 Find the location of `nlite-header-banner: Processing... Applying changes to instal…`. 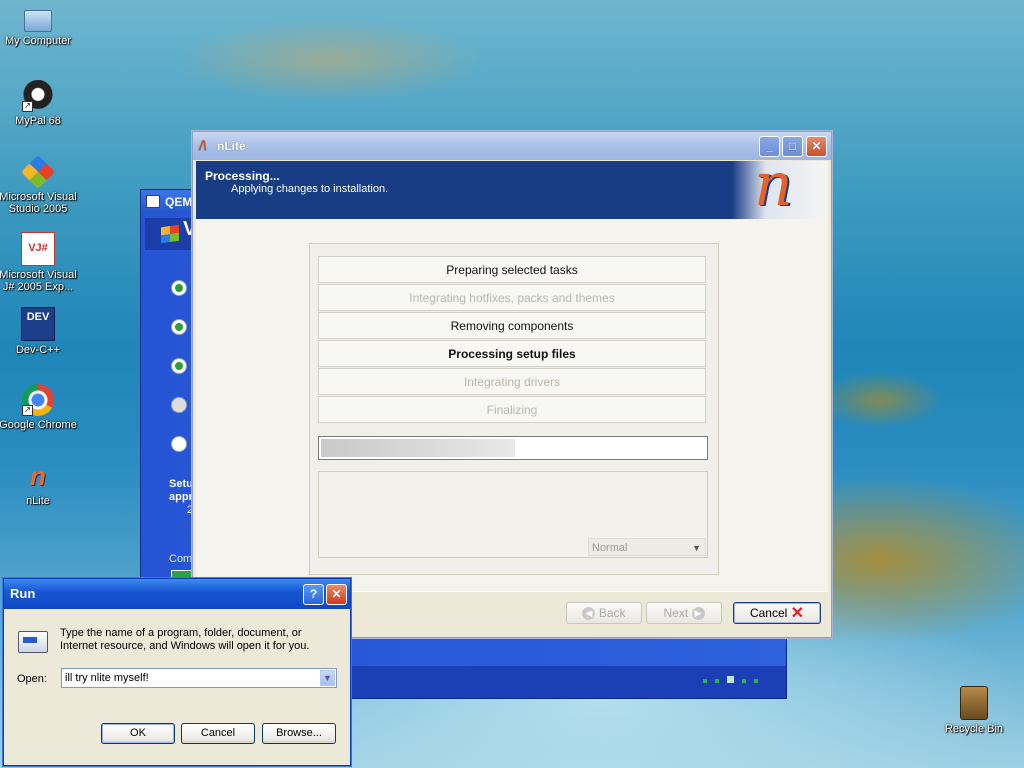

nlite-header-banner: Processing... Applying changes to instal… is located at coordinates (512, 190).